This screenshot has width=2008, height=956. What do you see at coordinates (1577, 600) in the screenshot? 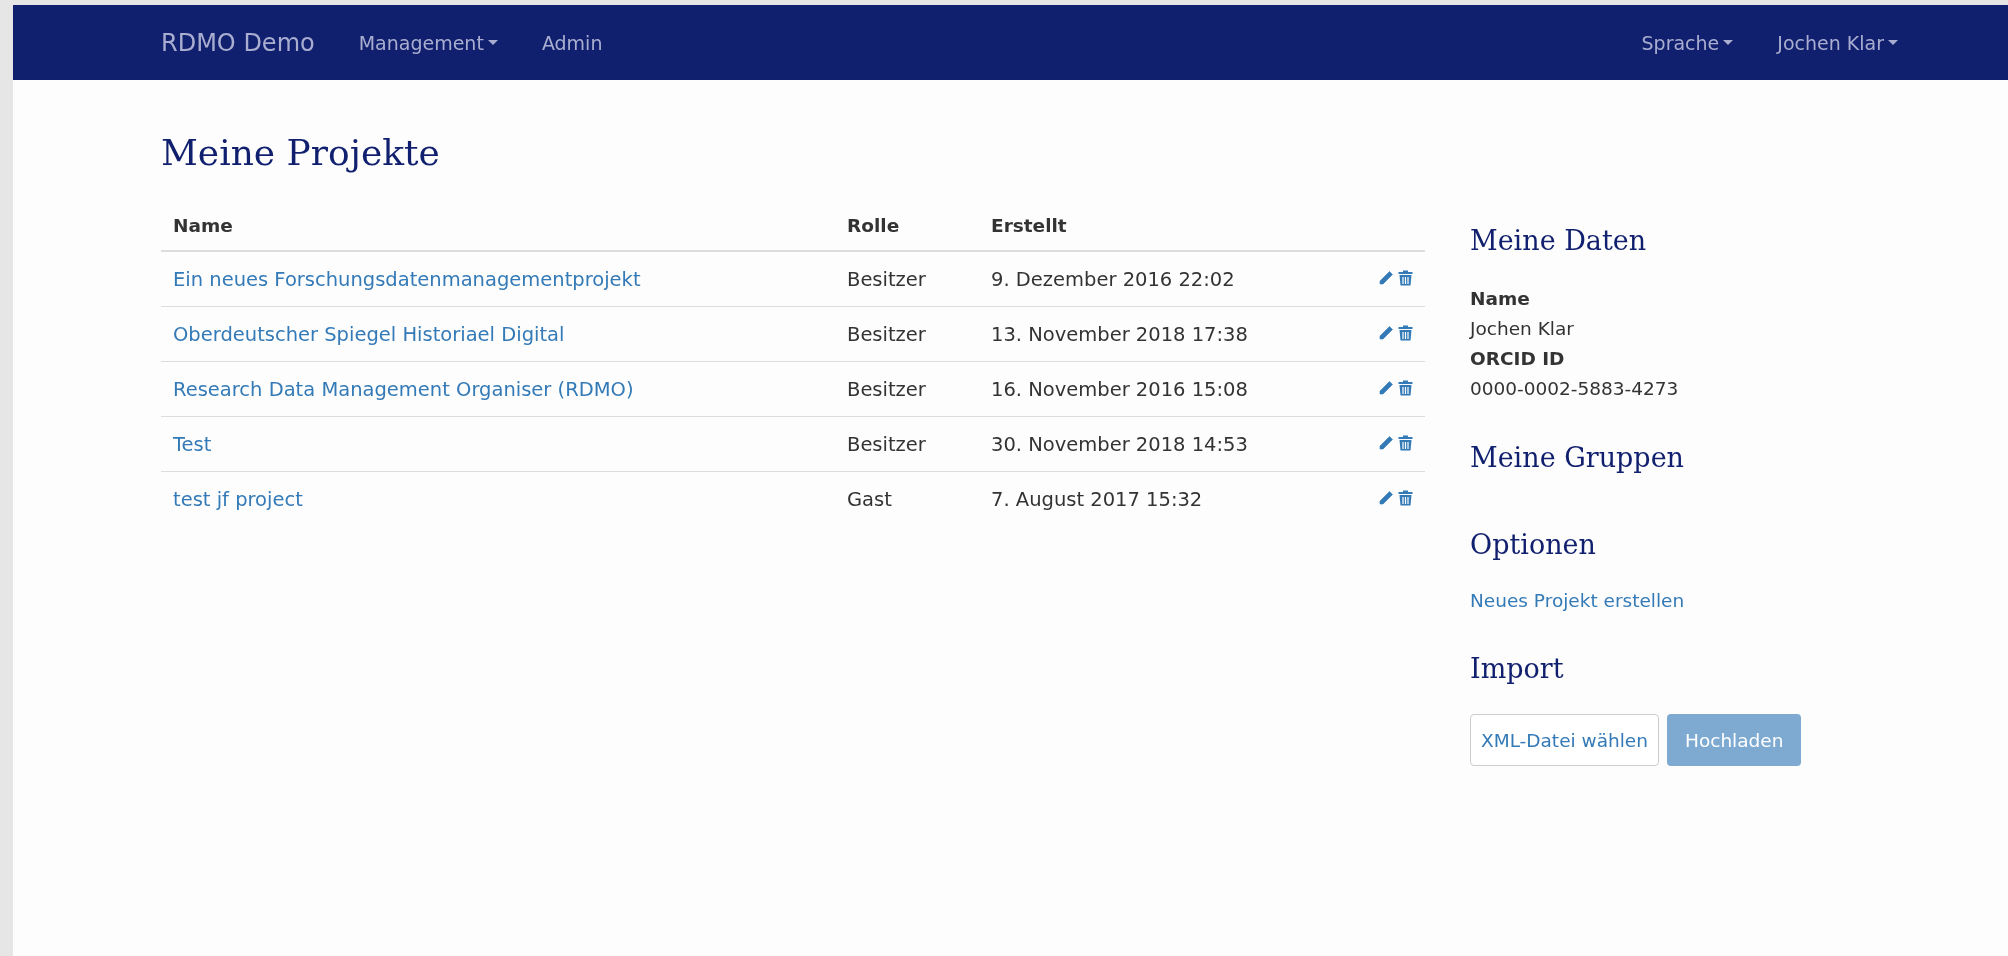
I see `create-project-link: Neues Projekt erstellen` at bounding box center [1577, 600].